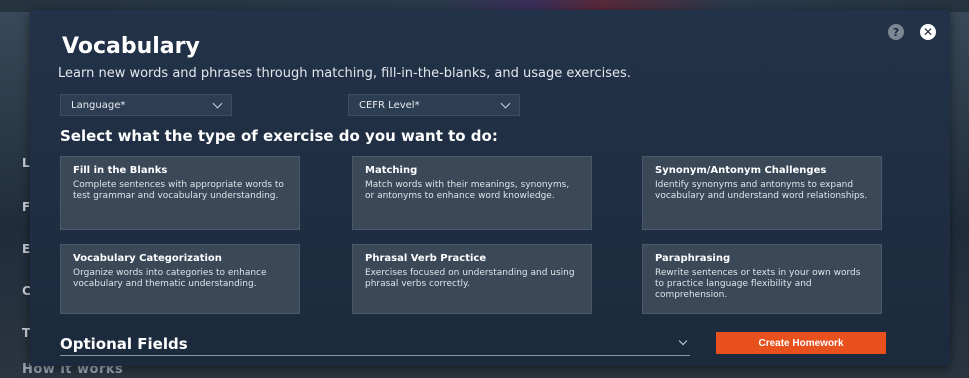 This screenshot has width=969, height=378. Describe the element at coordinates (391, 170) in the screenshot. I see `exercise-card-title: Matching` at that location.